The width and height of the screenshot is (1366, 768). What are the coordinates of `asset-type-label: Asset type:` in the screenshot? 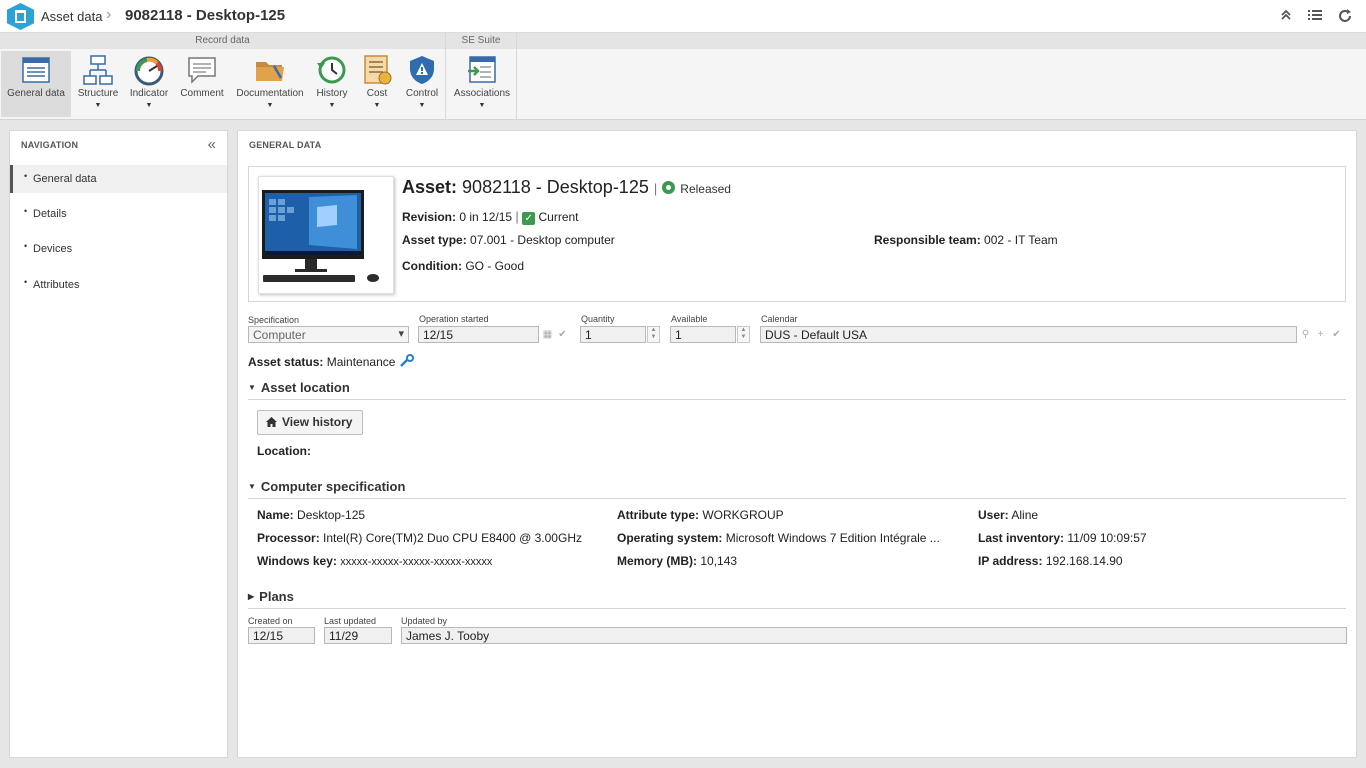 It's located at (434, 240).